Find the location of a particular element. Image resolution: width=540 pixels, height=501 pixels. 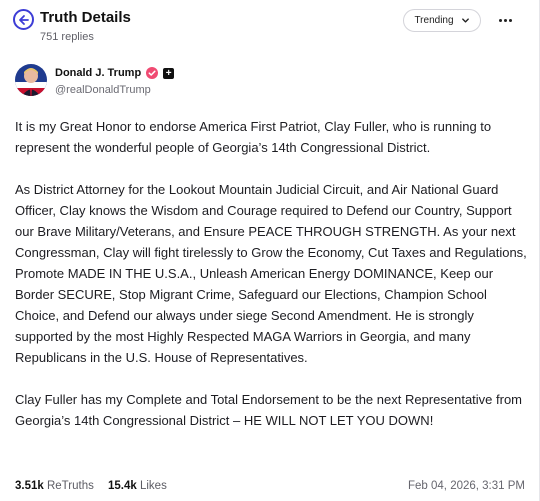

author-handle: @realDonaldTrump is located at coordinates (103, 90).